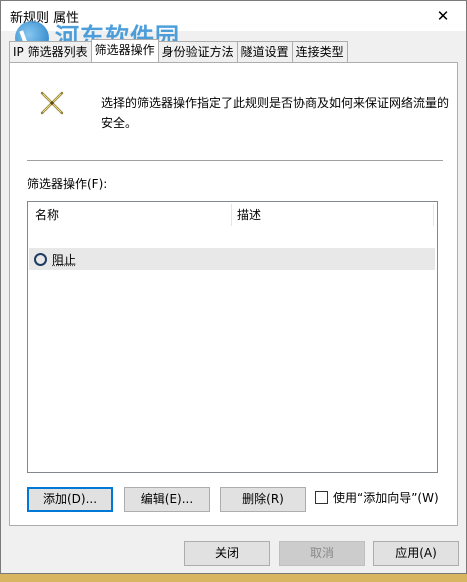 This screenshot has width=467, height=582. What do you see at coordinates (50, 51) in the screenshot?
I see `tab-ip-filter-list: IP 筛选器列表` at bounding box center [50, 51].